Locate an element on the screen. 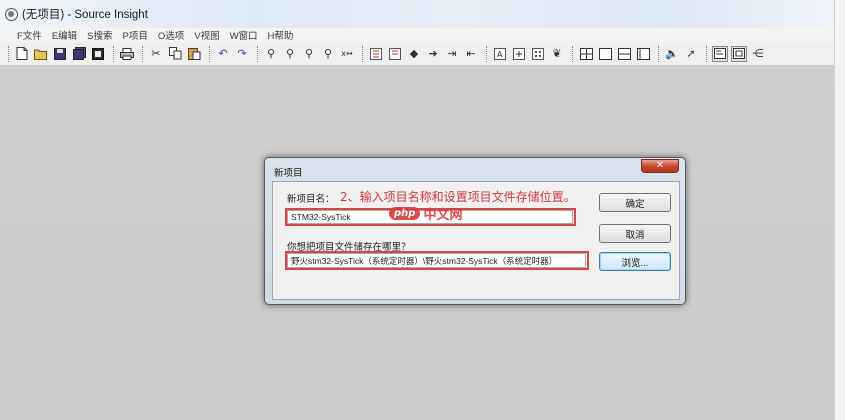  undo-icon: ↶ is located at coordinates (223, 54).